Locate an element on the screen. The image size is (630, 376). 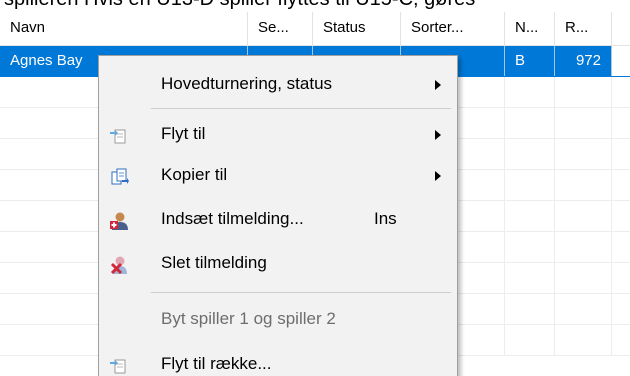
cell-r: 972 is located at coordinates (583, 61).